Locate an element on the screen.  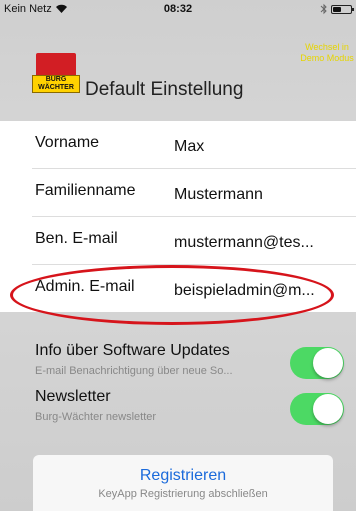
newsletter-title: Newsletter is located at coordinates (73, 396).